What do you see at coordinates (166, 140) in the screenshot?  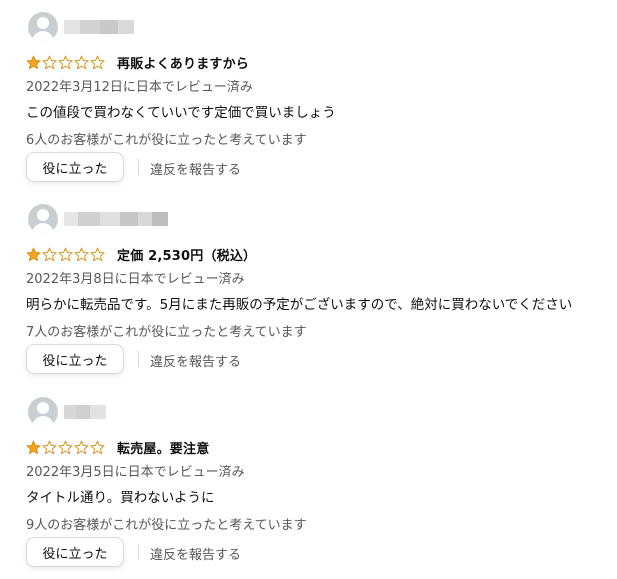 I see `helpful-count-text: 6人のお客様がこれが役に立ったと考えています` at bounding box center [166, 140].